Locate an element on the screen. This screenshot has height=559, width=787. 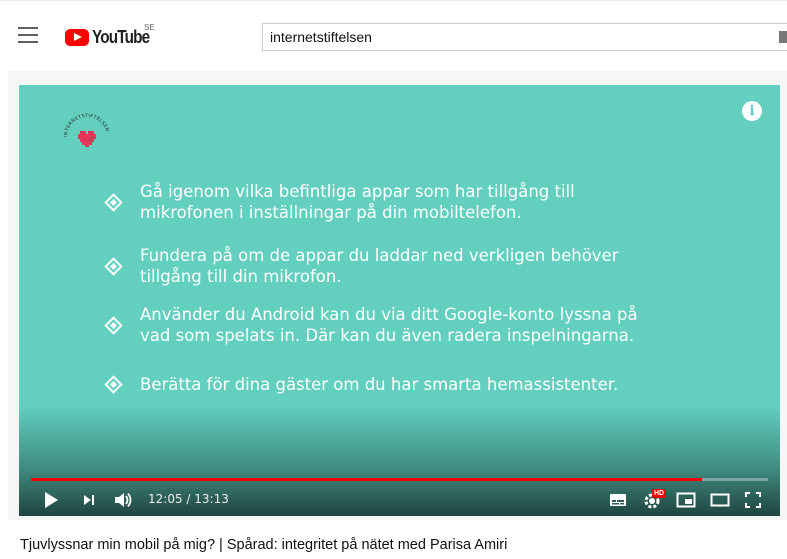
search-input is located at coordinates (525, 37).